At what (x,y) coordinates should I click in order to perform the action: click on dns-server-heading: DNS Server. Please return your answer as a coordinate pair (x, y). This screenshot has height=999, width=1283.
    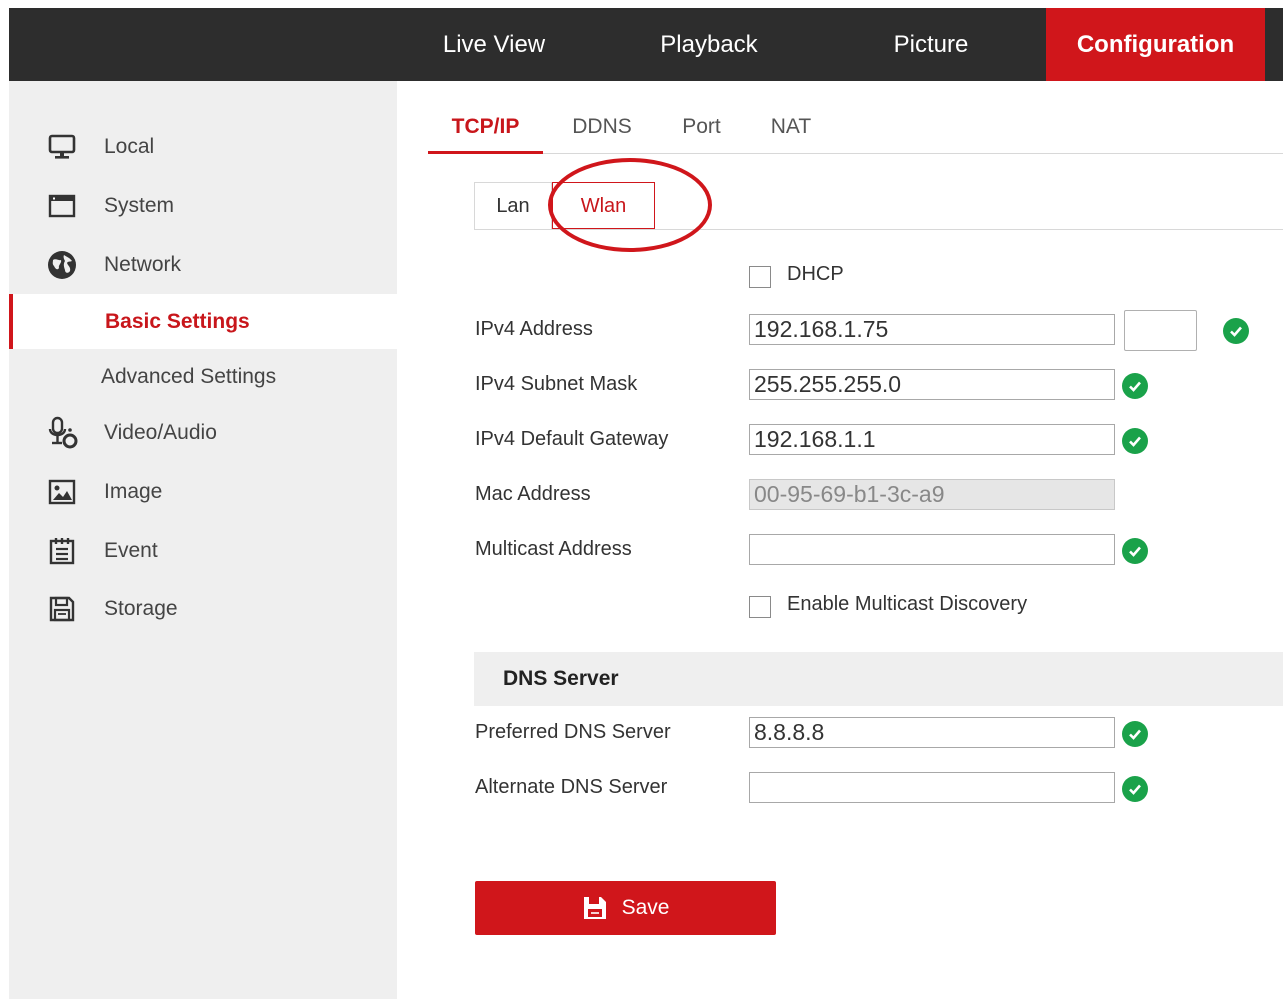
    Looking at the image, I should click on (561, 678).